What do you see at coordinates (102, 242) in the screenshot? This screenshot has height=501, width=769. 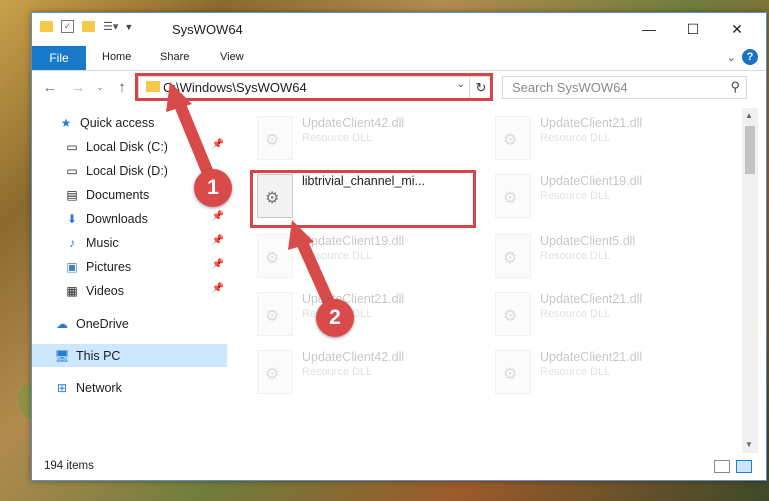 I see `sidebar-item-label: Music` at bounding box center [102, 242].